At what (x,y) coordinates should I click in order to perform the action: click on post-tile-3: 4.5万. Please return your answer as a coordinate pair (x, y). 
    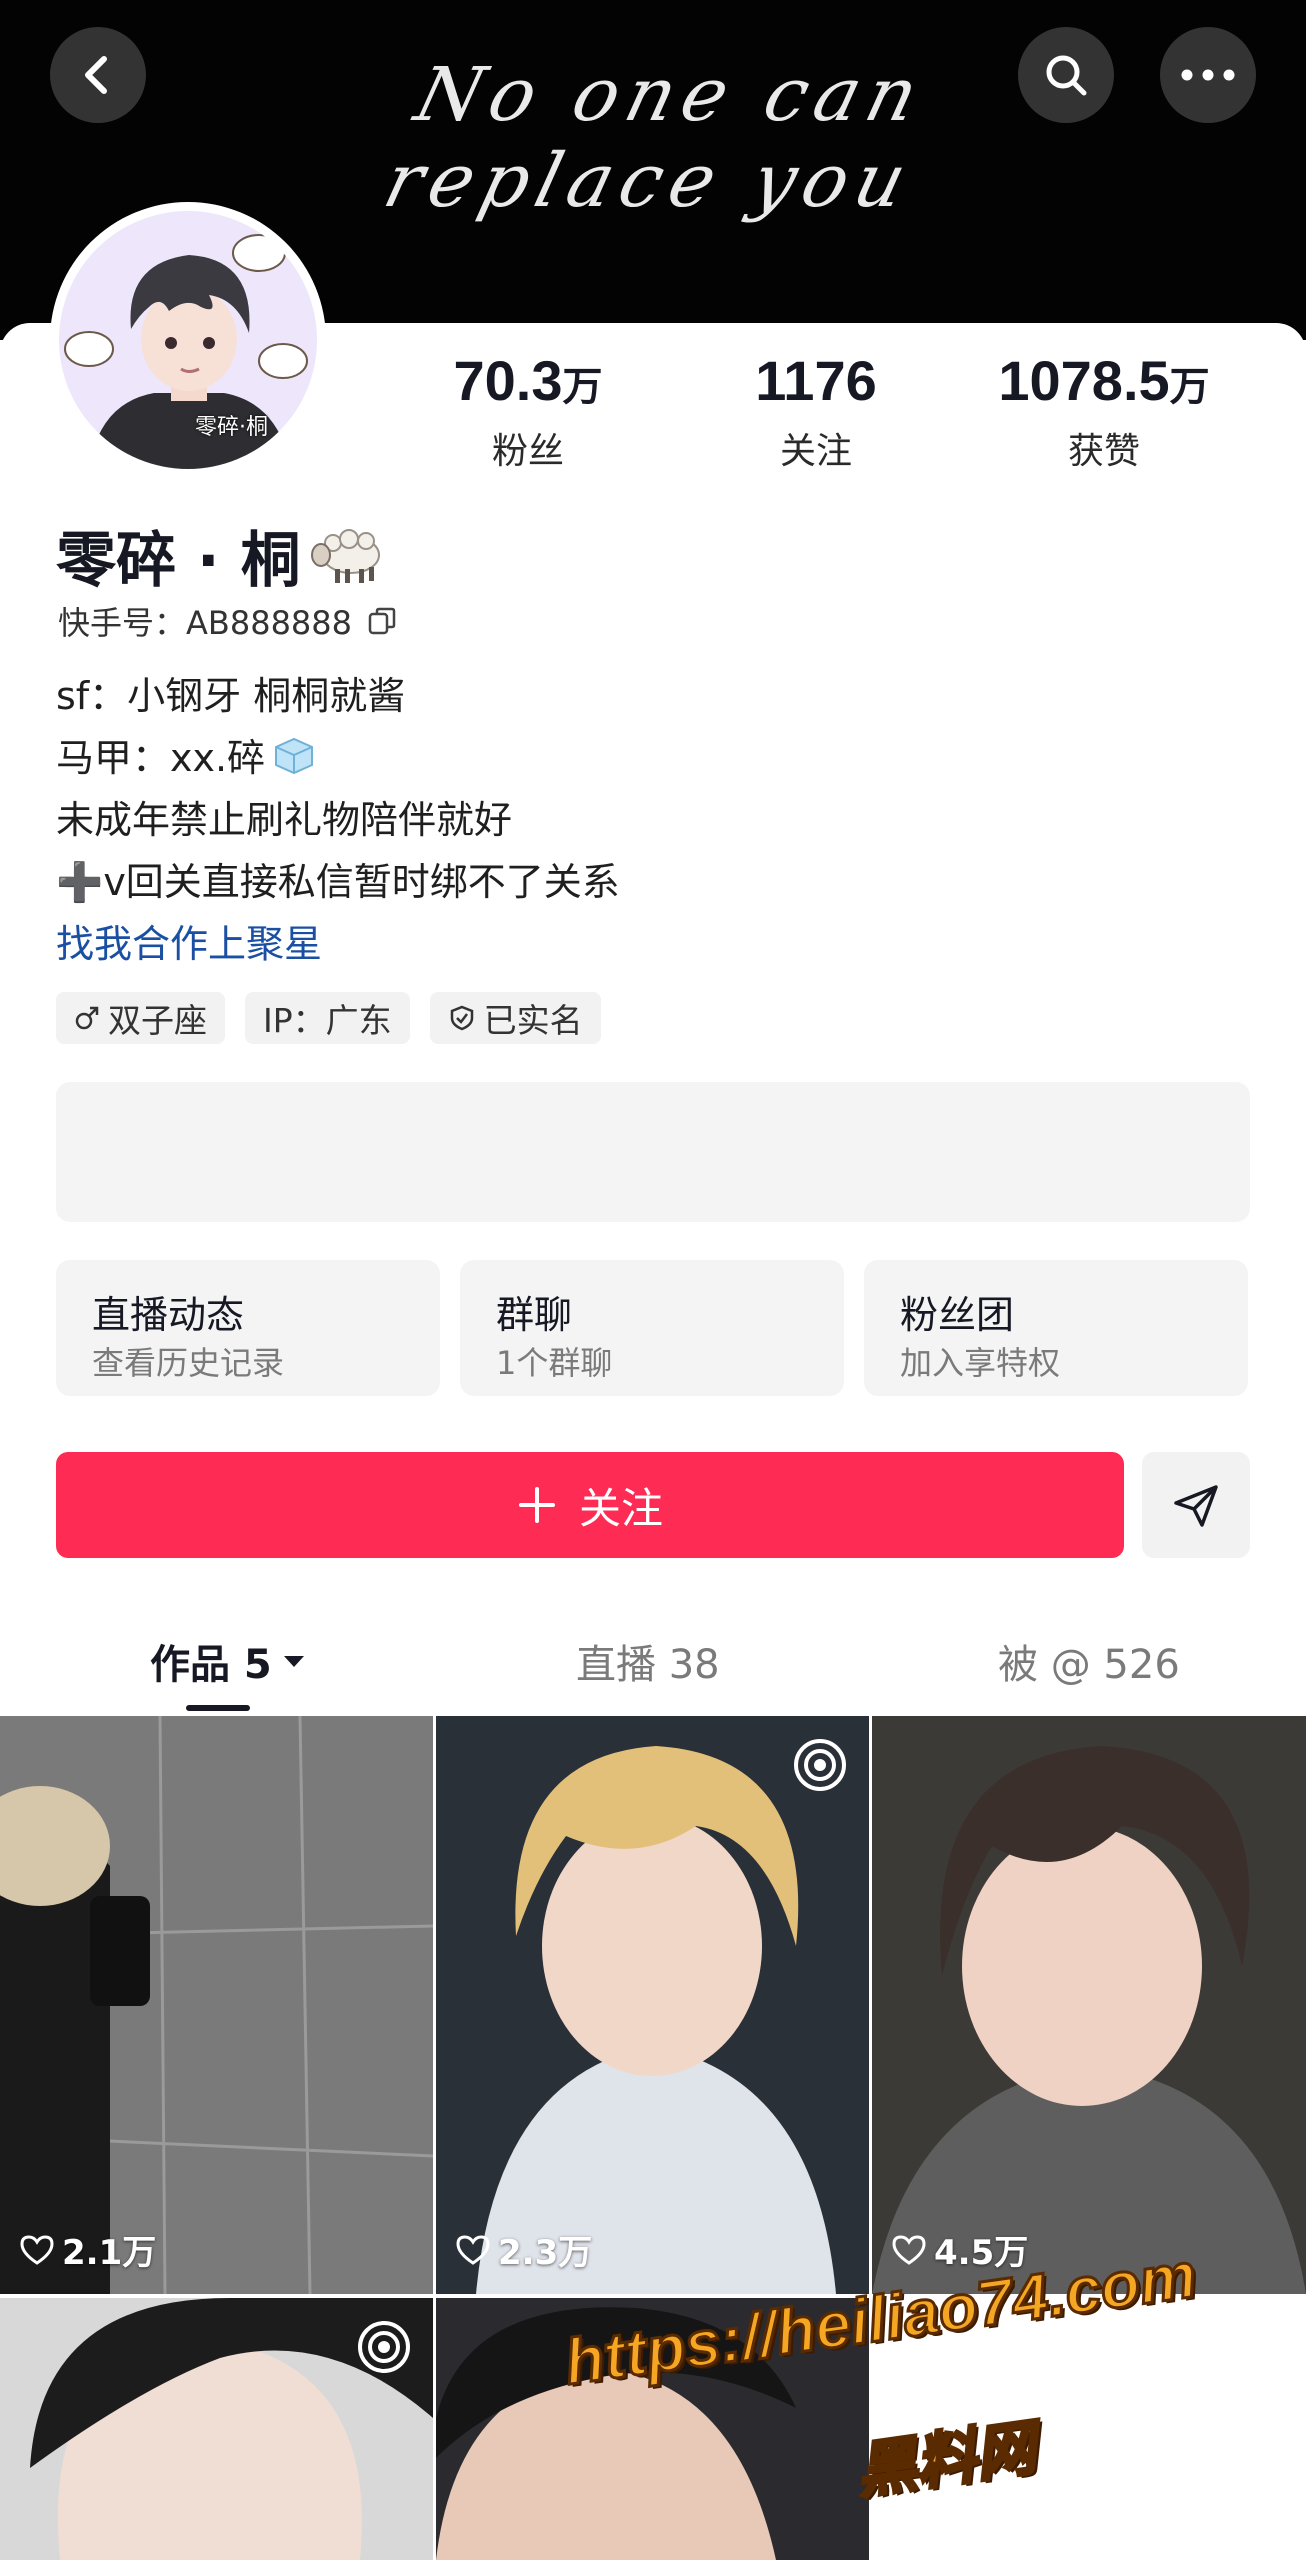
    Looking at the image, I should click on (1089, 2005).